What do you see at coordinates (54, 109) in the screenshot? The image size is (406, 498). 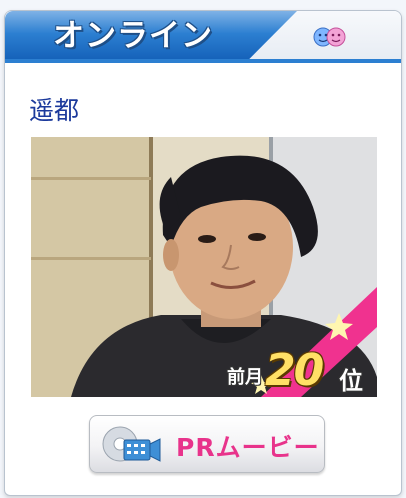 I see `profile-name-link: 遥都` at bounding box center [54, 109].